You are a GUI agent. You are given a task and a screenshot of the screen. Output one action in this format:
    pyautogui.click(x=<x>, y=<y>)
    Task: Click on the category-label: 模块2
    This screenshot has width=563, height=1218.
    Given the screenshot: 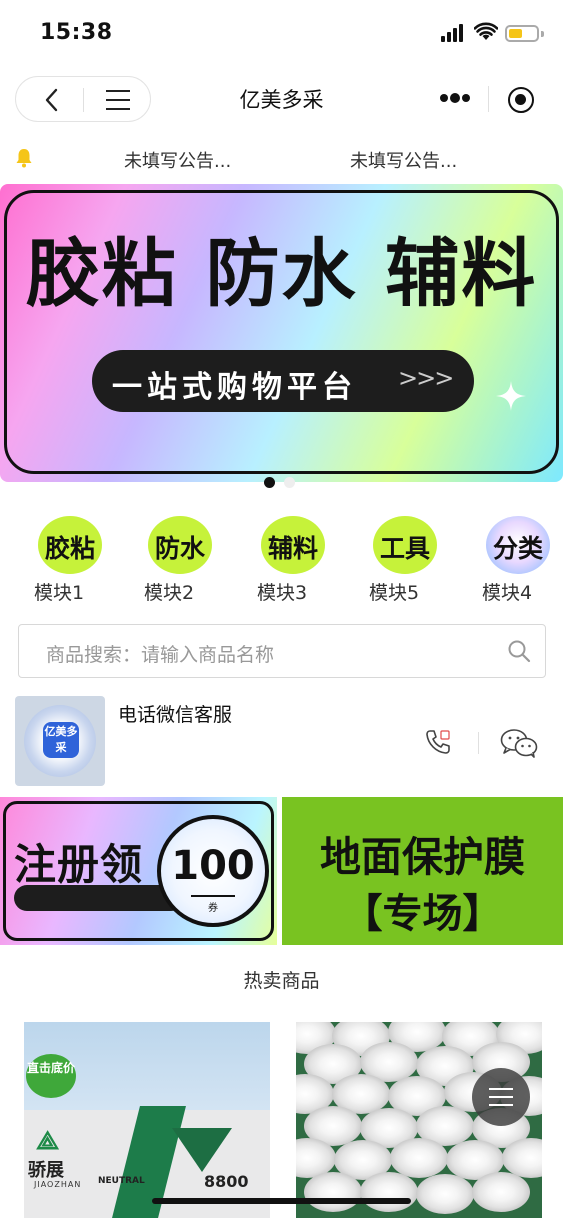 What is the action you would take?
    pyautogui.click(x=169, y=593)
    